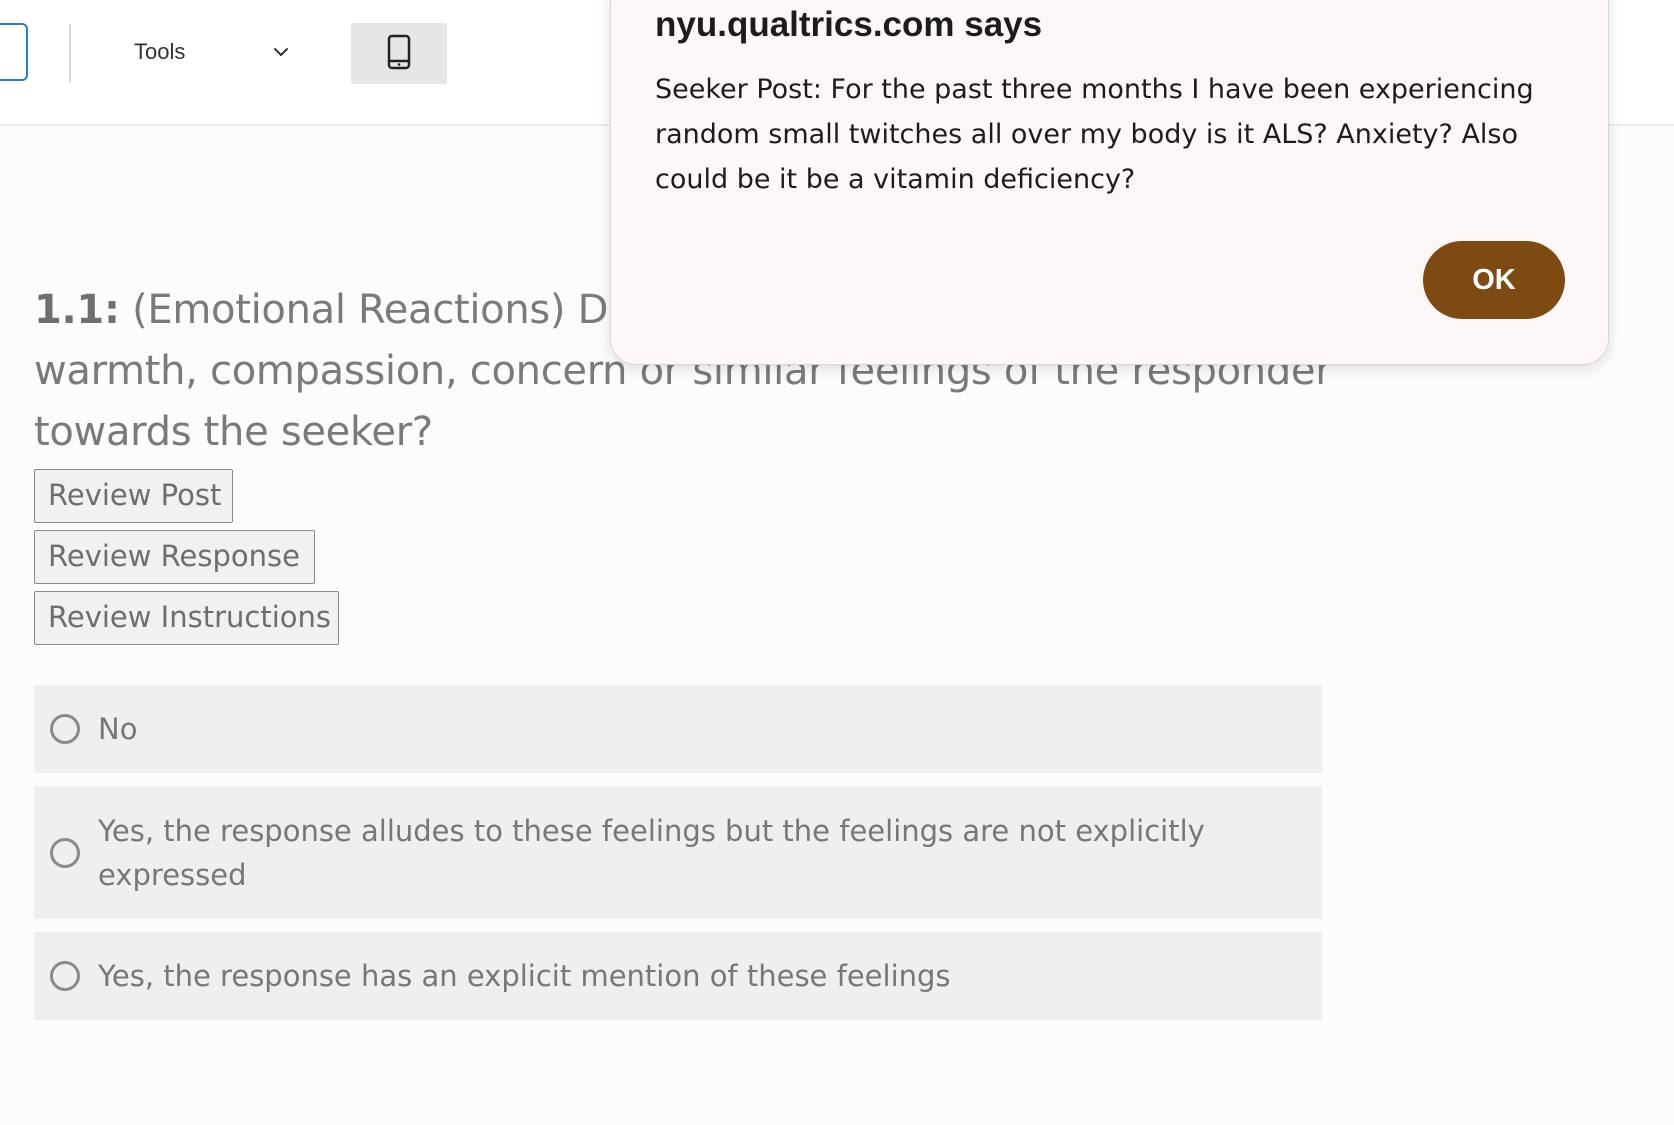  What do you see at coordinates (233, 432) in the screenshot?
I see `question-line-3: towards the seeker?` at bounding box center [233, 432].